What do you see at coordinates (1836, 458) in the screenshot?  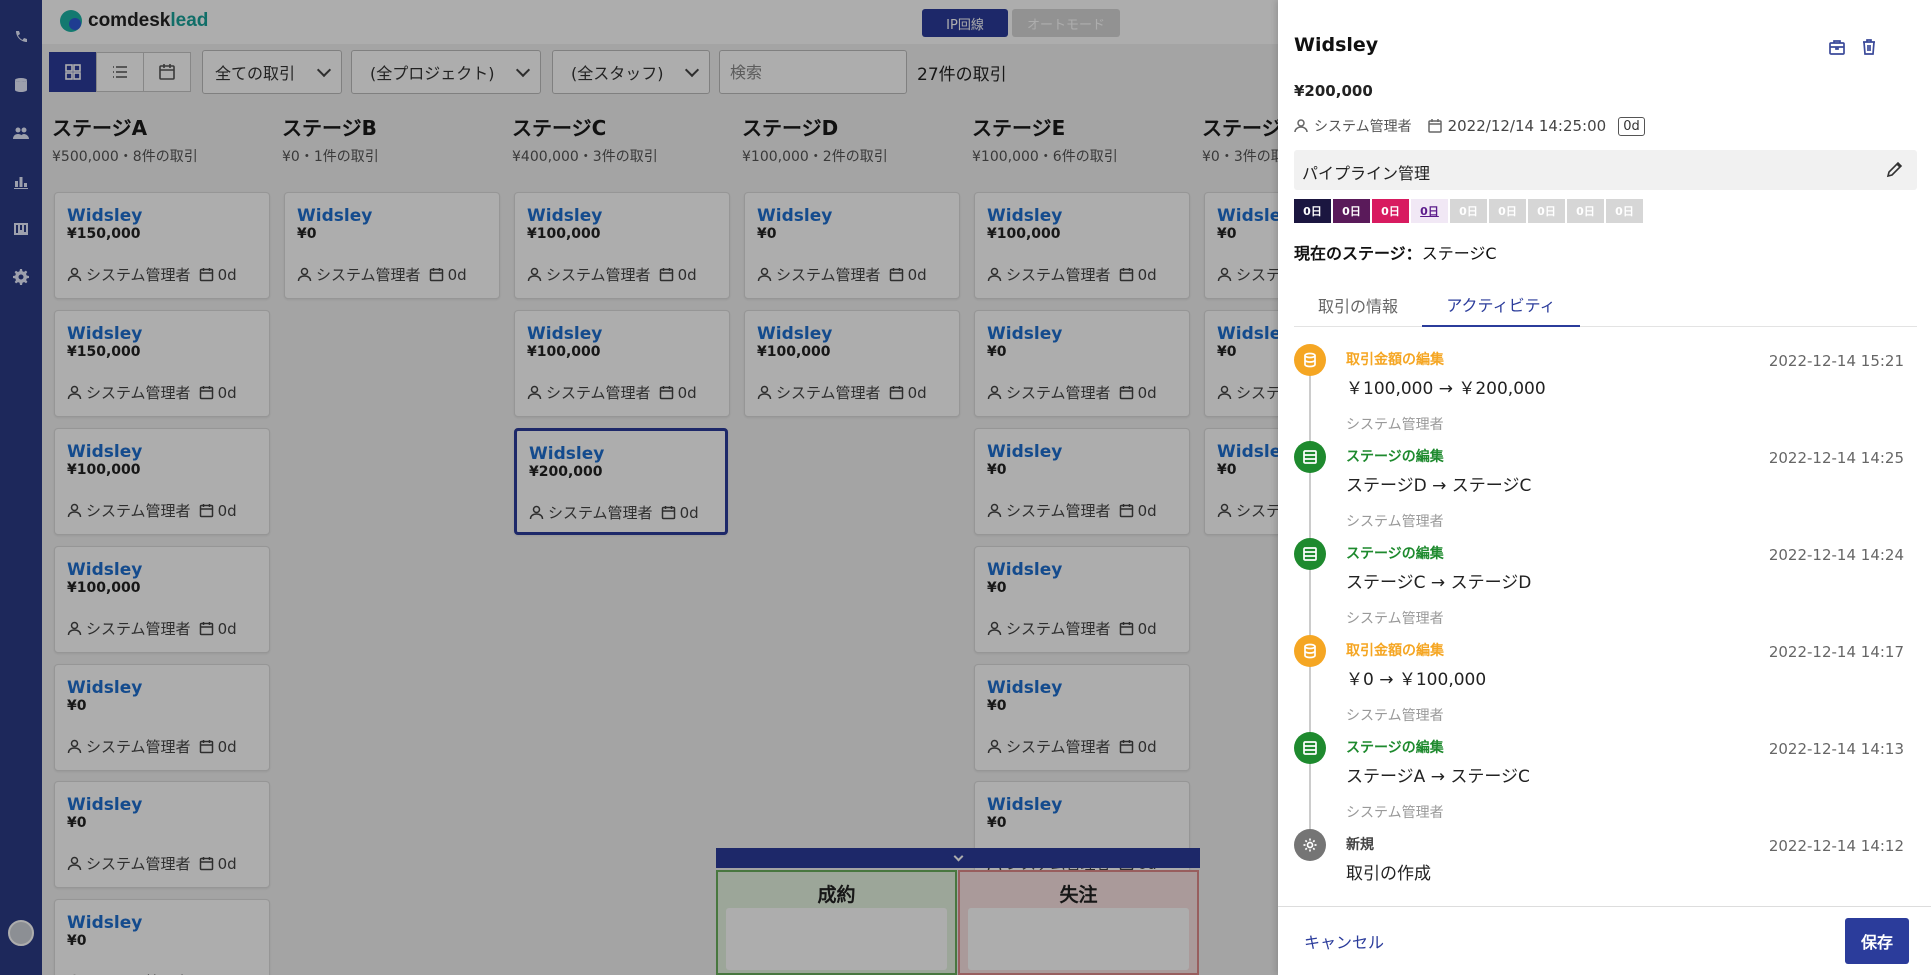 I see `activity-time: 2022-12-14 14:25` at bounding box center [1836, 458].